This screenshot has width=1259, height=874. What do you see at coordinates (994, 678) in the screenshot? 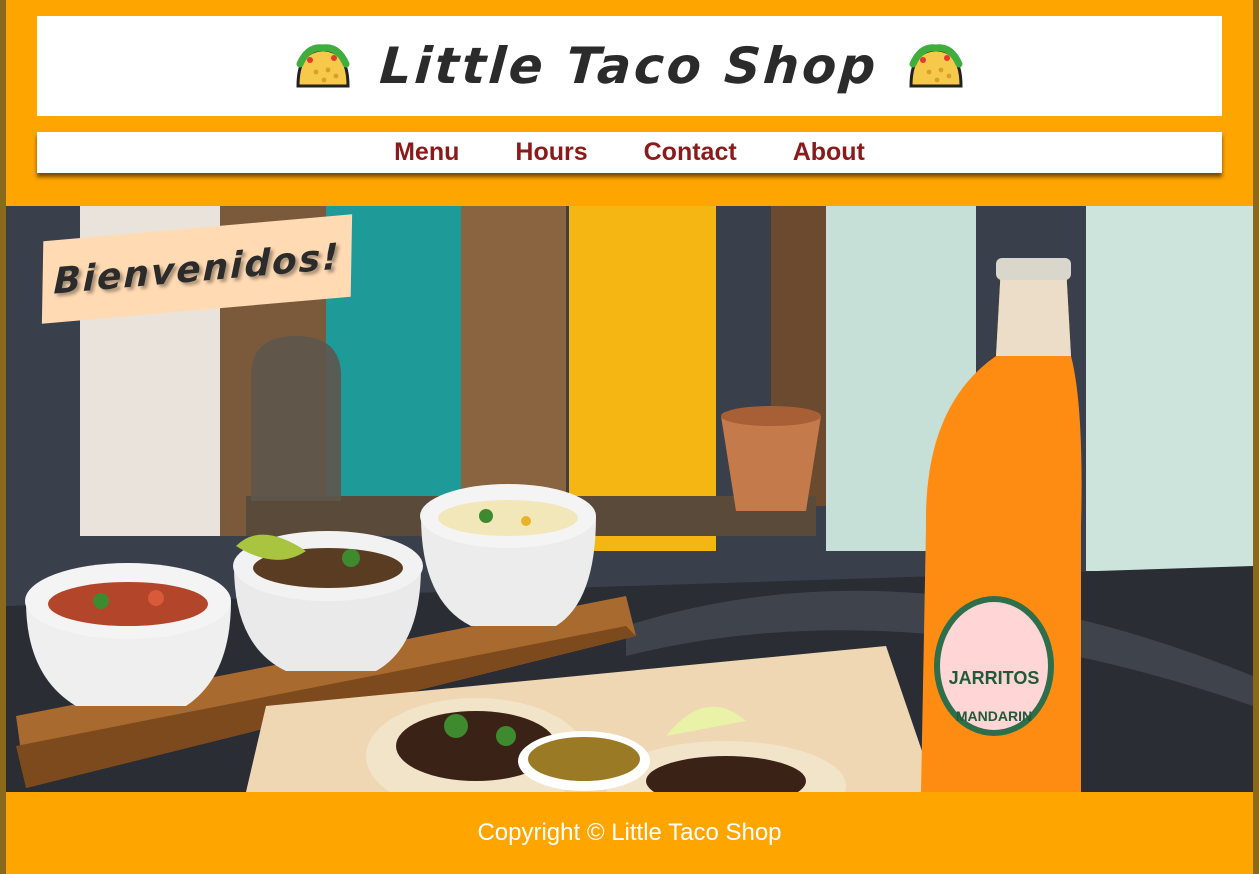
I see `bottle-brand-label: JARRITOS` at bounding box center [994, 678].